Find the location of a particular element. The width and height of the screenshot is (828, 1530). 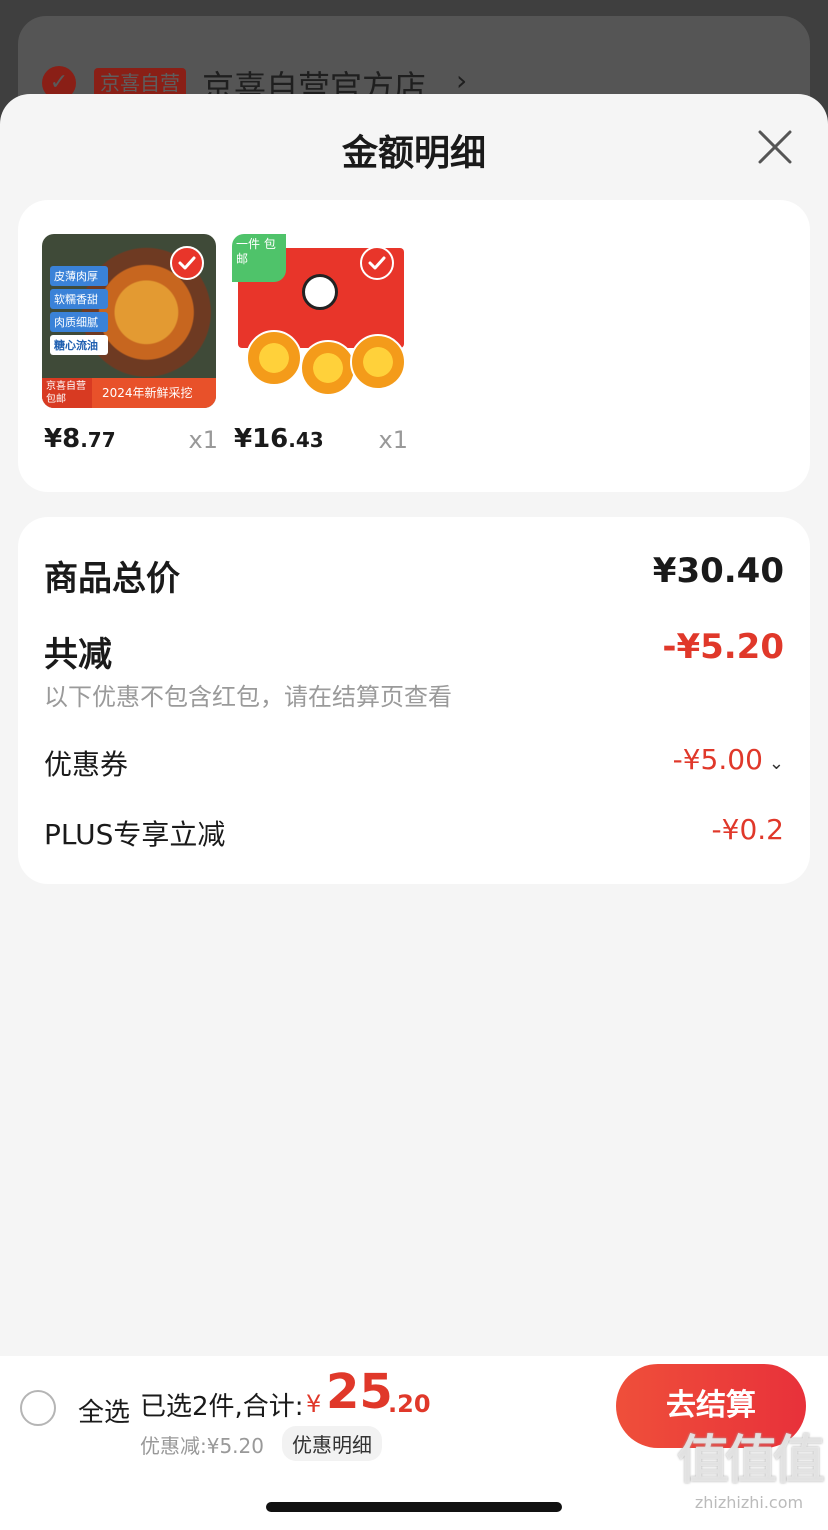

site-watermark: 值值值 zhizhizhi.com is located at coordinates (750, 1465).